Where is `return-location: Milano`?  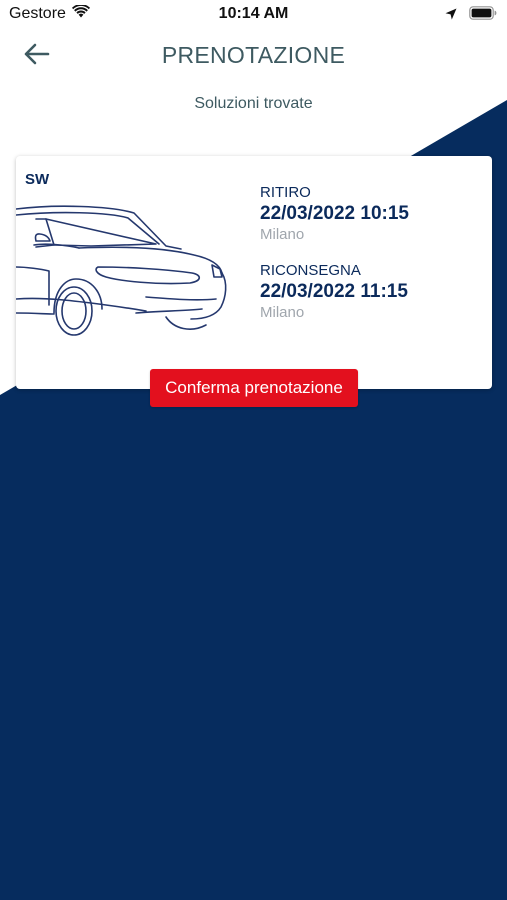
return-location: Milano is located at coordinates (282, 312).